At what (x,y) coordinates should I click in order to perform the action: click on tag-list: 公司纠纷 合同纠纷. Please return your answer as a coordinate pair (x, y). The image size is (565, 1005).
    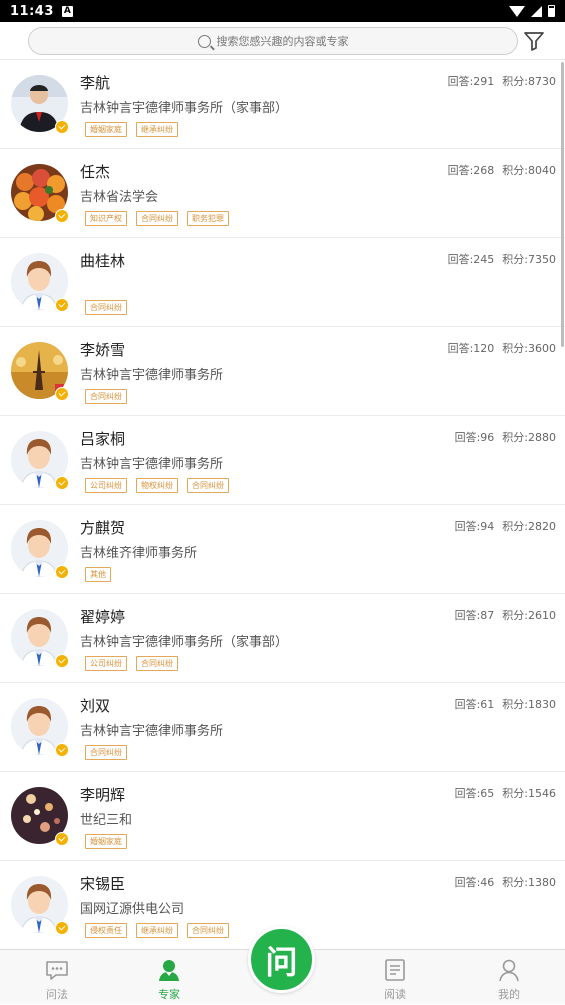
    Looking at the image, I should click on (131, 663).